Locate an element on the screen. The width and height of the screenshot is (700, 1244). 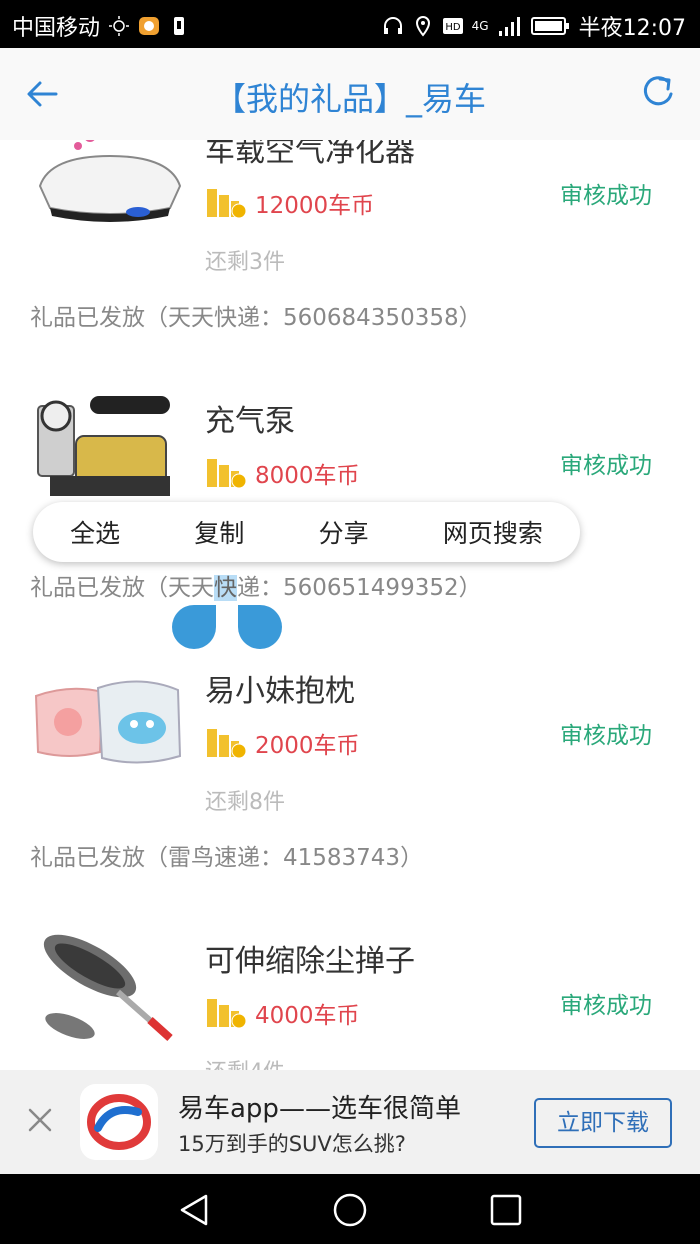
remaining-count: 还剩3件 is located at coordinates (245, 262).